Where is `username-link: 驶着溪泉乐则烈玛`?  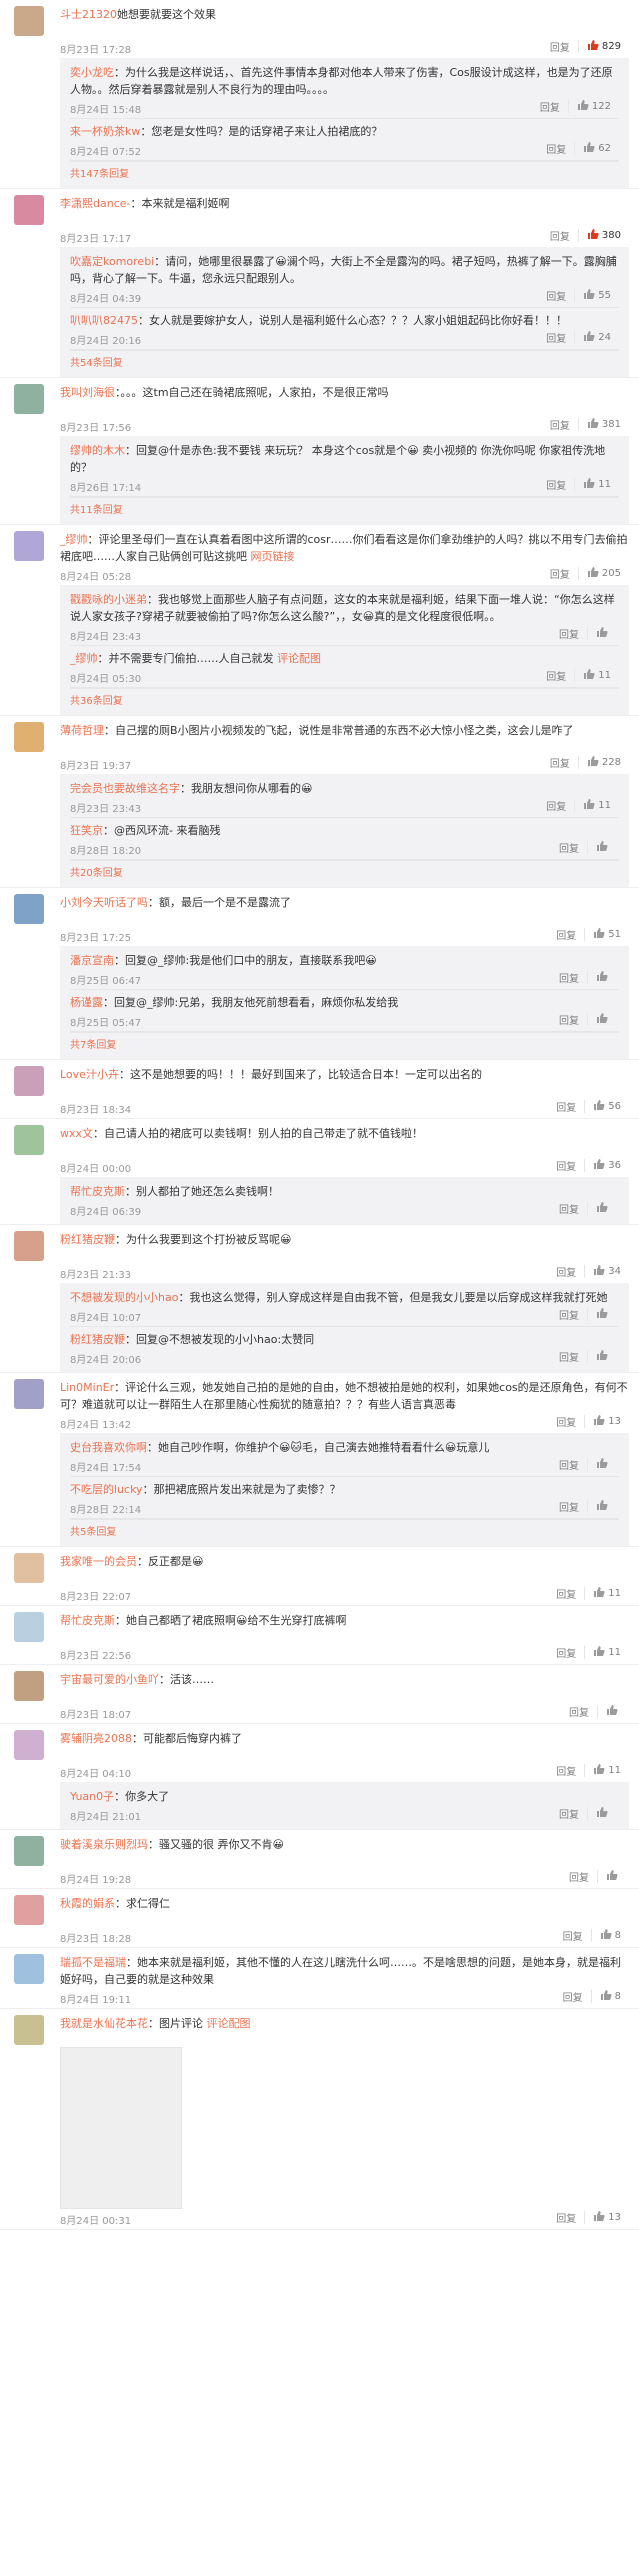
username-link: 驶着溪泉乐则烈玛 is located at coordinates (104, 1844).